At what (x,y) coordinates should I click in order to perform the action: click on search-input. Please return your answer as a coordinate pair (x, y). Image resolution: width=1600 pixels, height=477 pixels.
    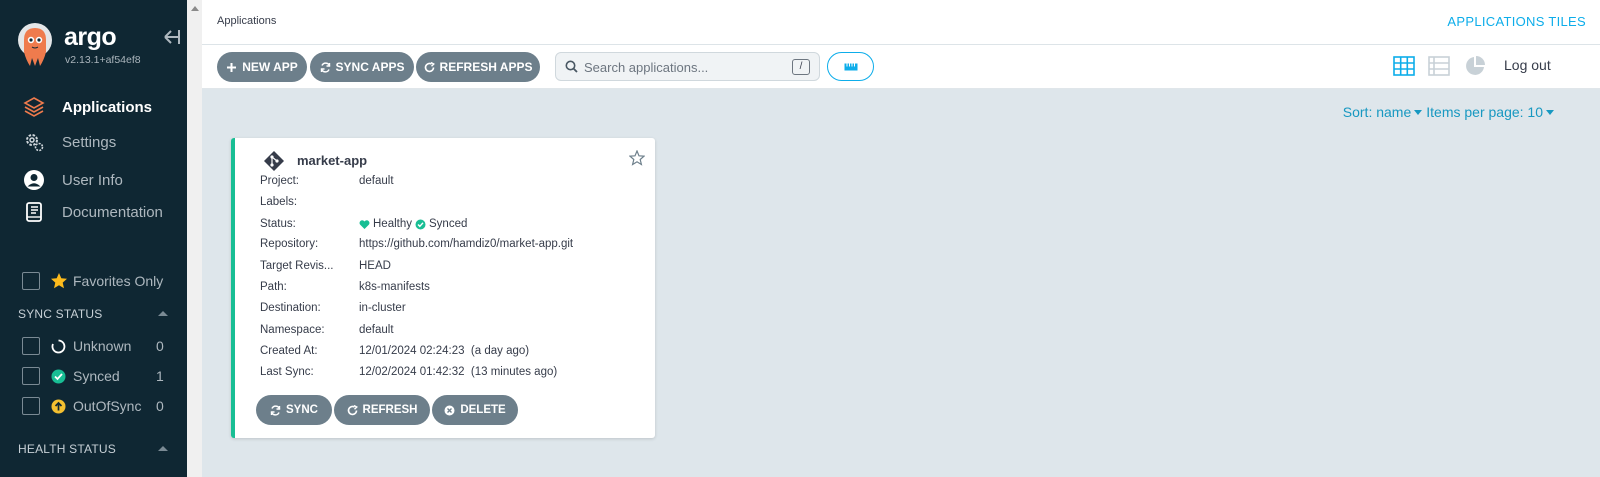
    Looking at the image, I should click on (684, 67).